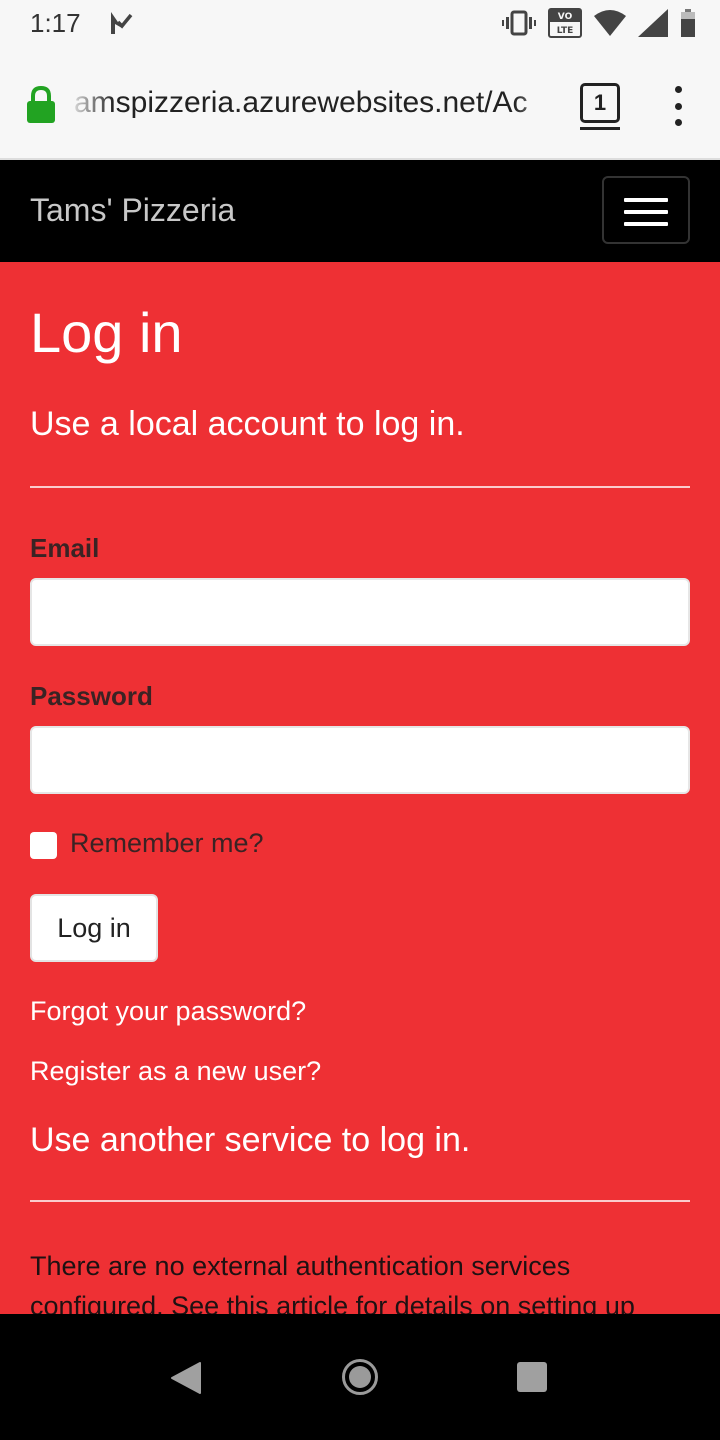 The width and height of the screenshot is (720, 1440). I want to click on password-label: Password, so click(91, 696).